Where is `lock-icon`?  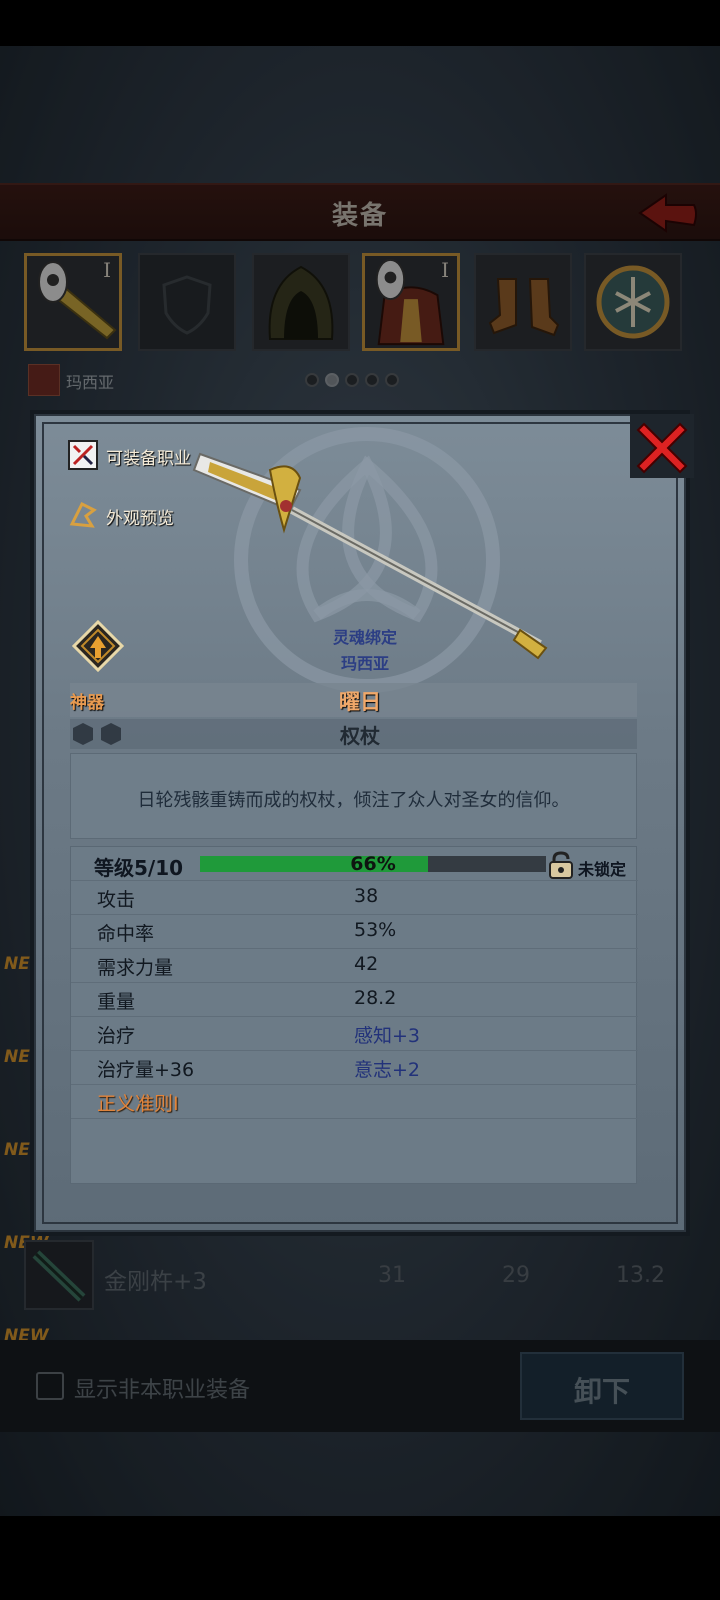
lock-icon is located at coordinates (561, 865).